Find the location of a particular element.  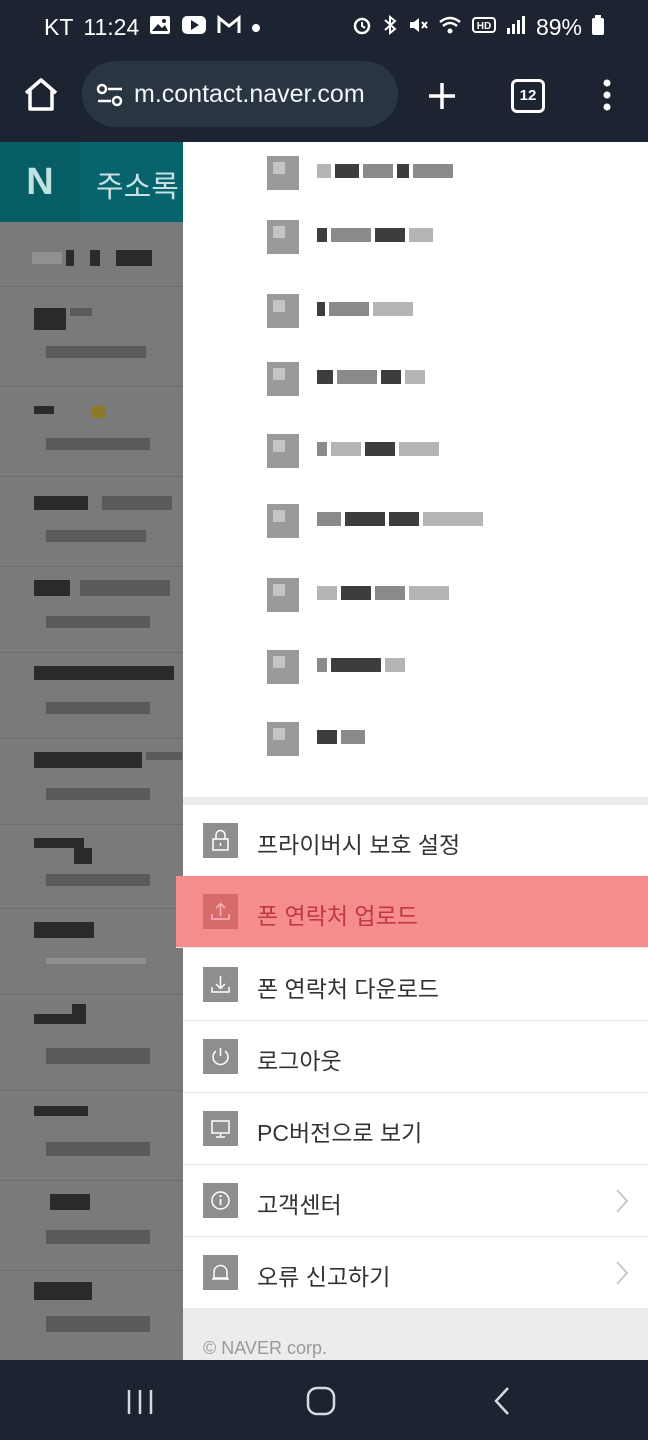

status-bar: KT 11:24 HD 89% is located at coordinates (324, 29).